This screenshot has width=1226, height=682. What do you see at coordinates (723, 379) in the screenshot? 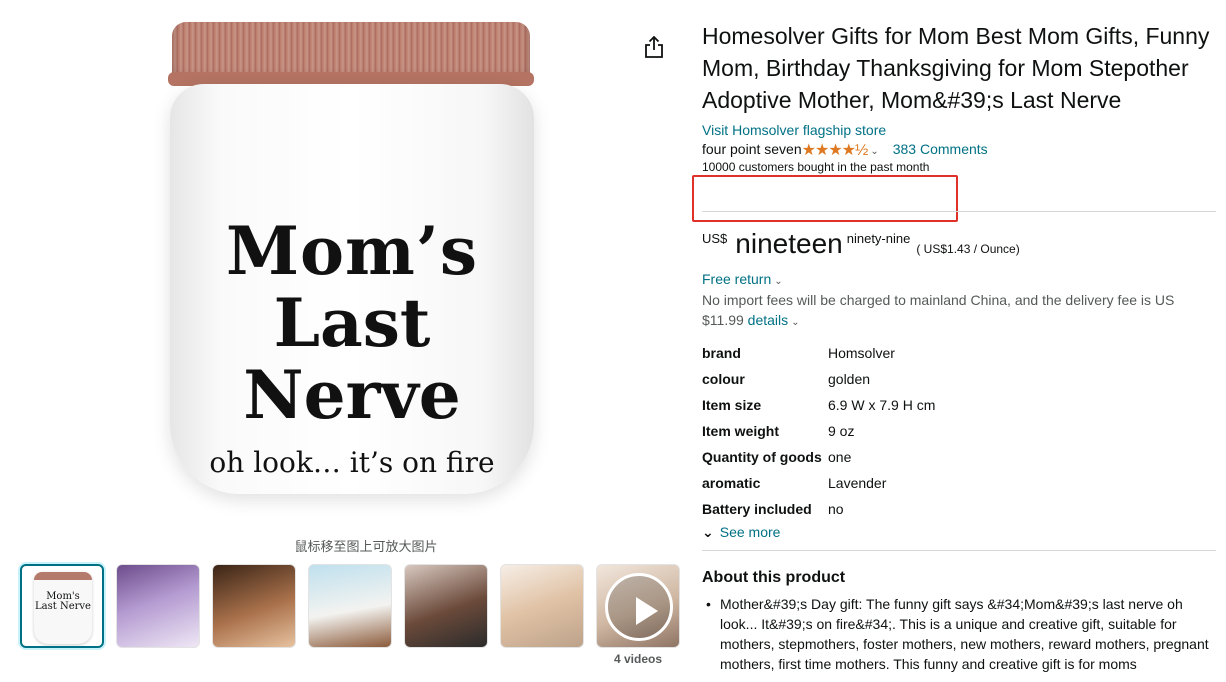
I see `spec-key: colour` at bounding box center [723, 379].